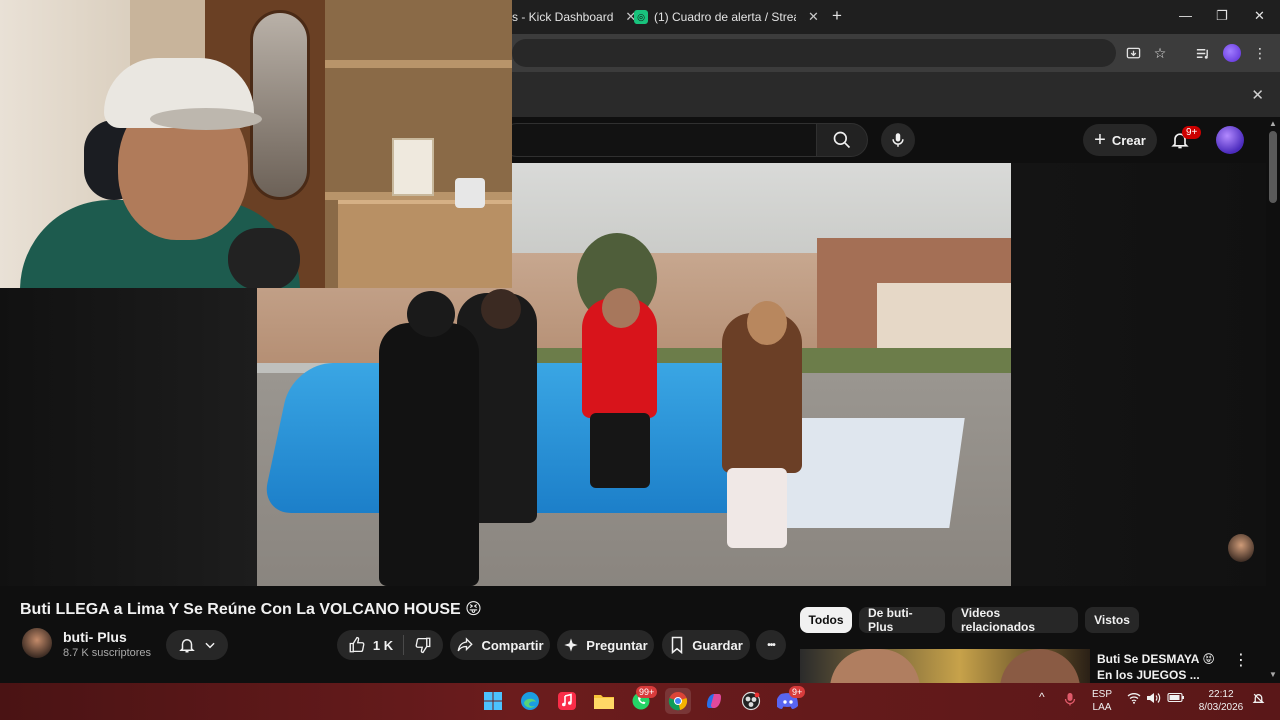 The width and height of the screenshot is (1280, 720). Describe the element at coordinates (37, 643) in the screenshot. I see `channel-avatar` at that location.